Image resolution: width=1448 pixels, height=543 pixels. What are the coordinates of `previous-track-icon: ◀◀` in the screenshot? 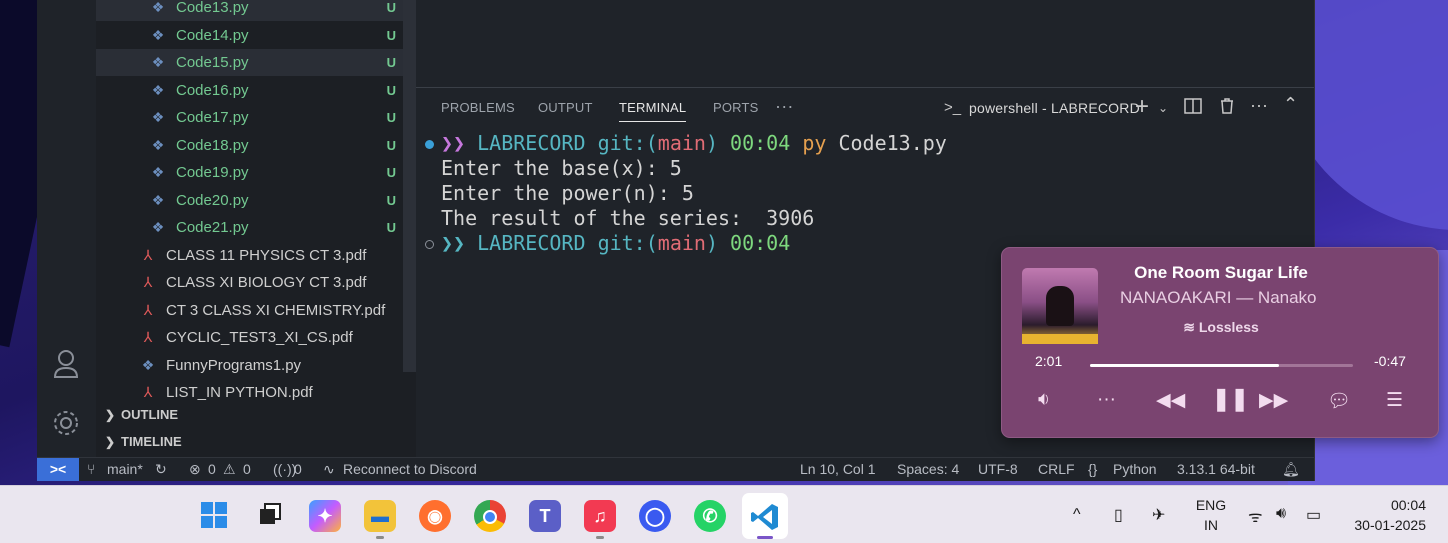 It's located at (1170, 400).